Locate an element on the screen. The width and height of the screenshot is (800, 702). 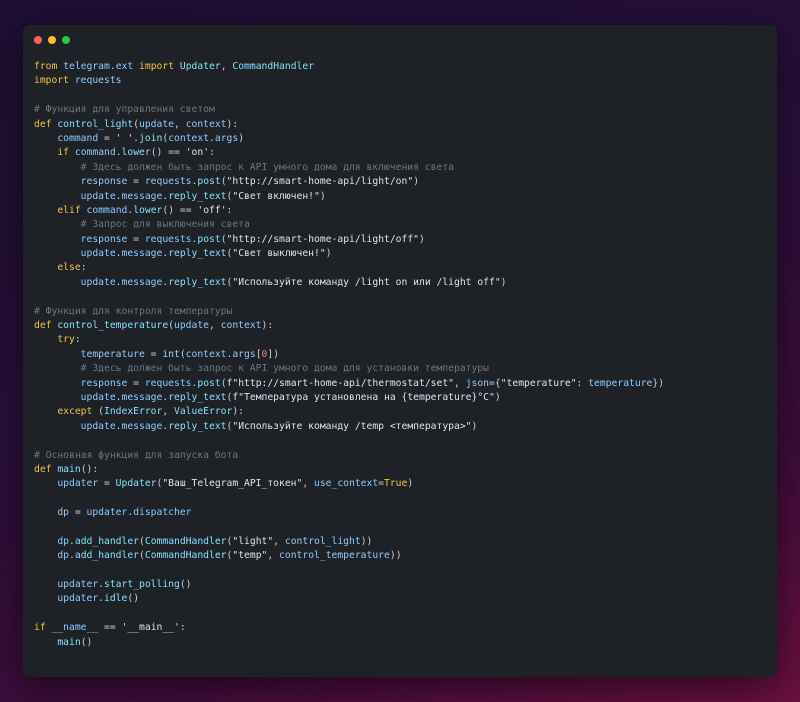
code-token: CommandHandler is located at coordinates (185, 556).